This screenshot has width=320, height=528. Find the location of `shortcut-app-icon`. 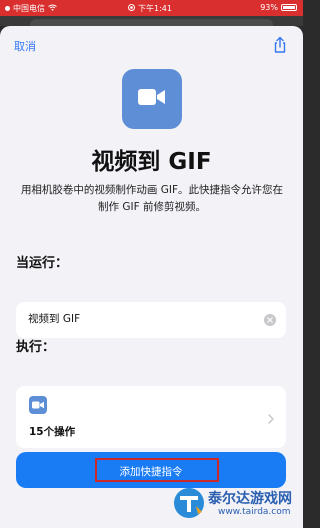

shortcut-app-icon is located at coordinates (152, 99).